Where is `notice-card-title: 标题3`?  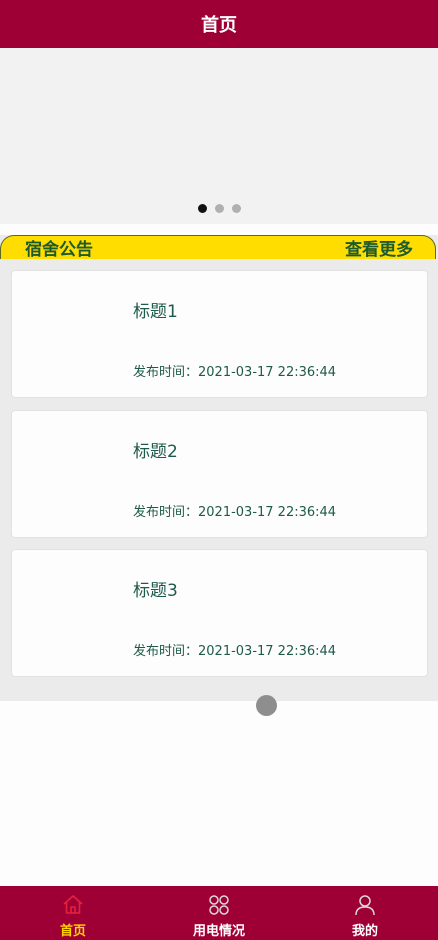 notice-card-title: 标题3 is located at coordinates (155, 591).